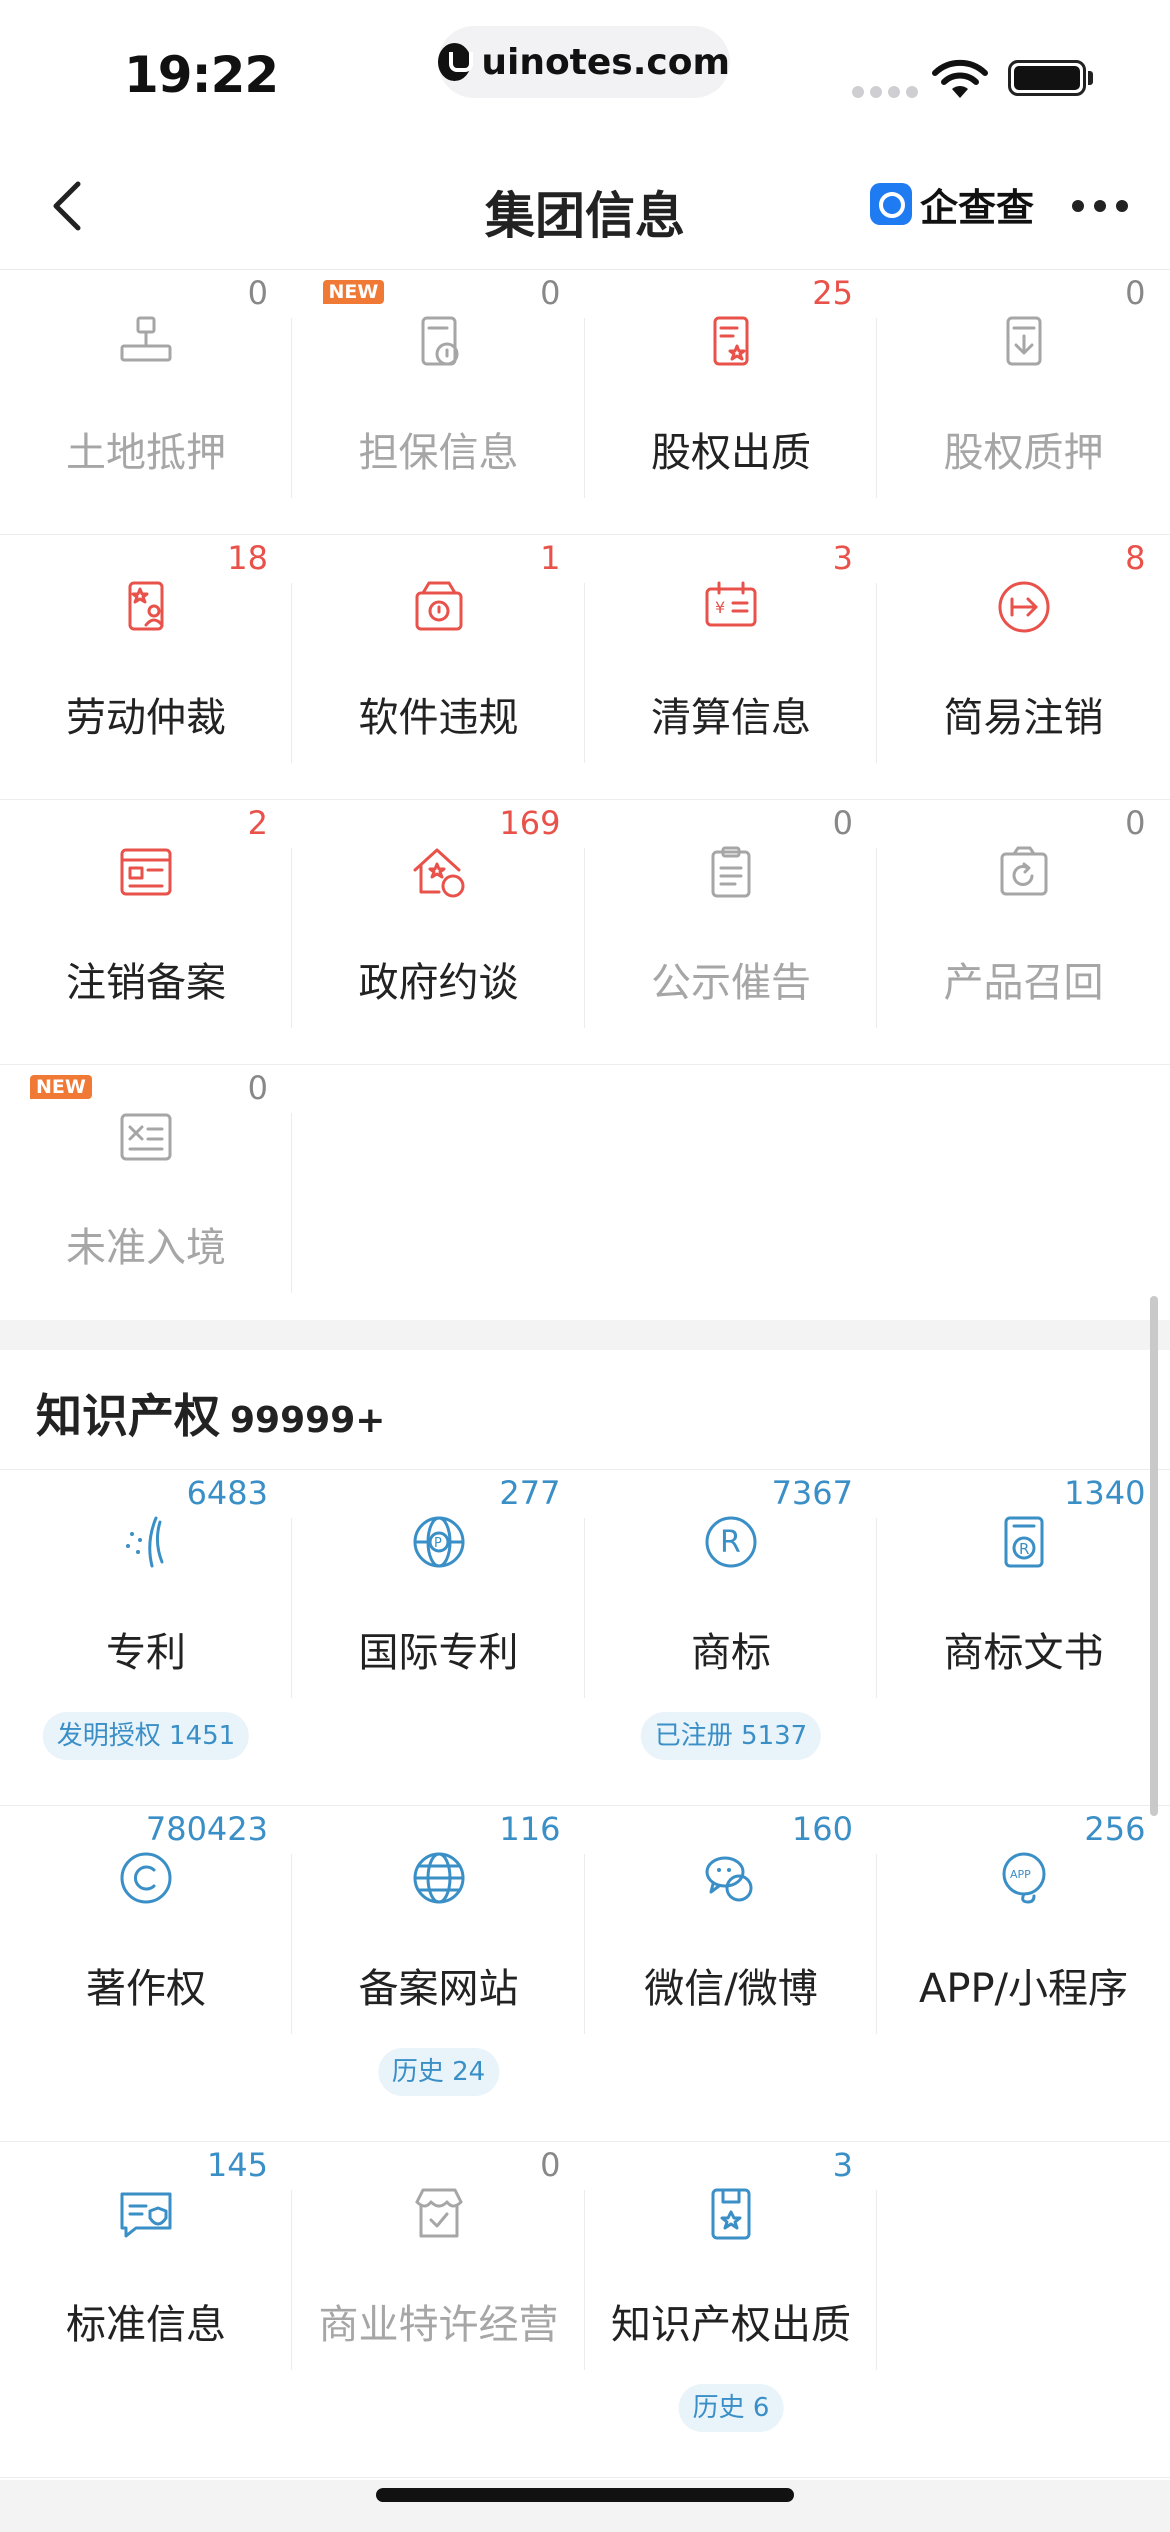  I want to click on grid-item-copyright: 780423 著作权, so click(146, 1974).